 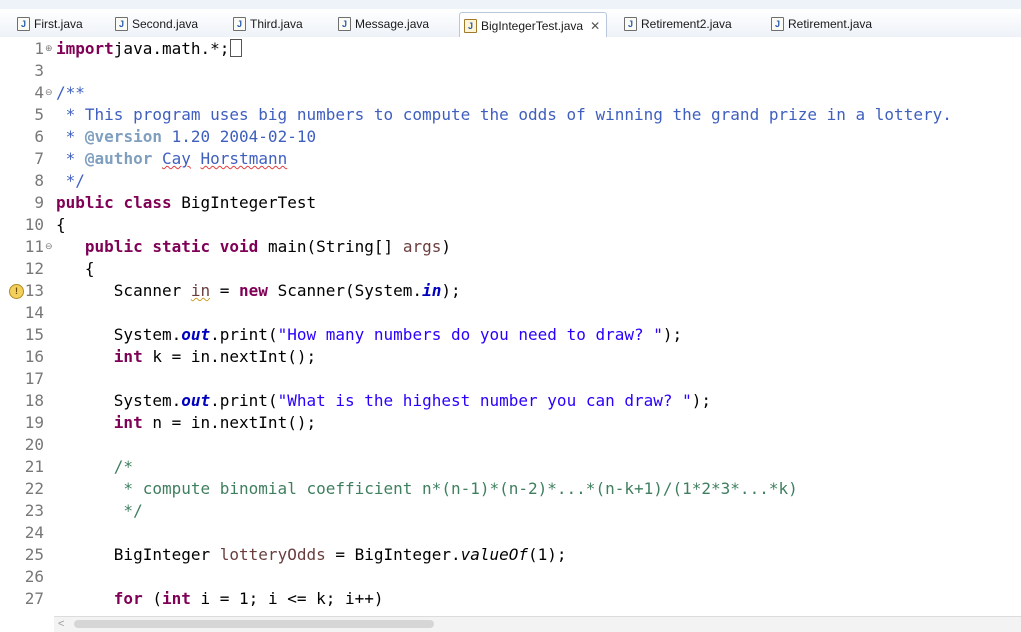 I want to click on line-number: 16, so click(x=34, y=356).